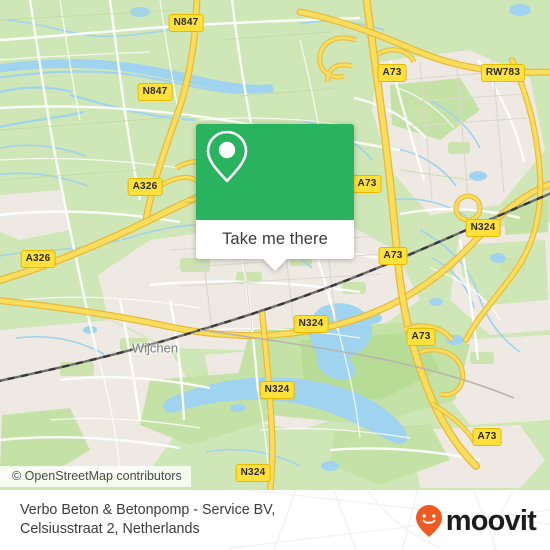  I want to click on road-shield-n847-1: N847, so click(186, 23).